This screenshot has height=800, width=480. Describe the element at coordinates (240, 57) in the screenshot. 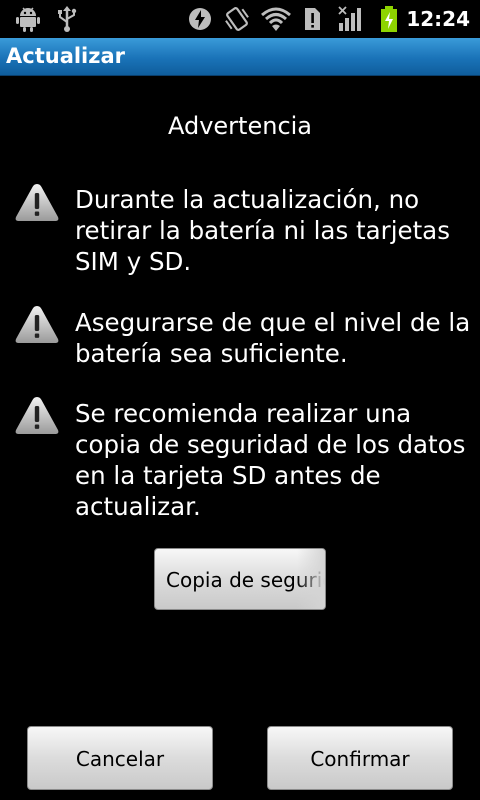

I see `title-bar: Actualizar` at that location.